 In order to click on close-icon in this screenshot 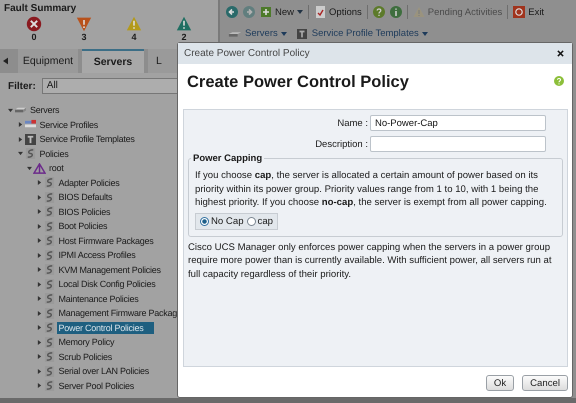, I will do `click(560, 53)`.